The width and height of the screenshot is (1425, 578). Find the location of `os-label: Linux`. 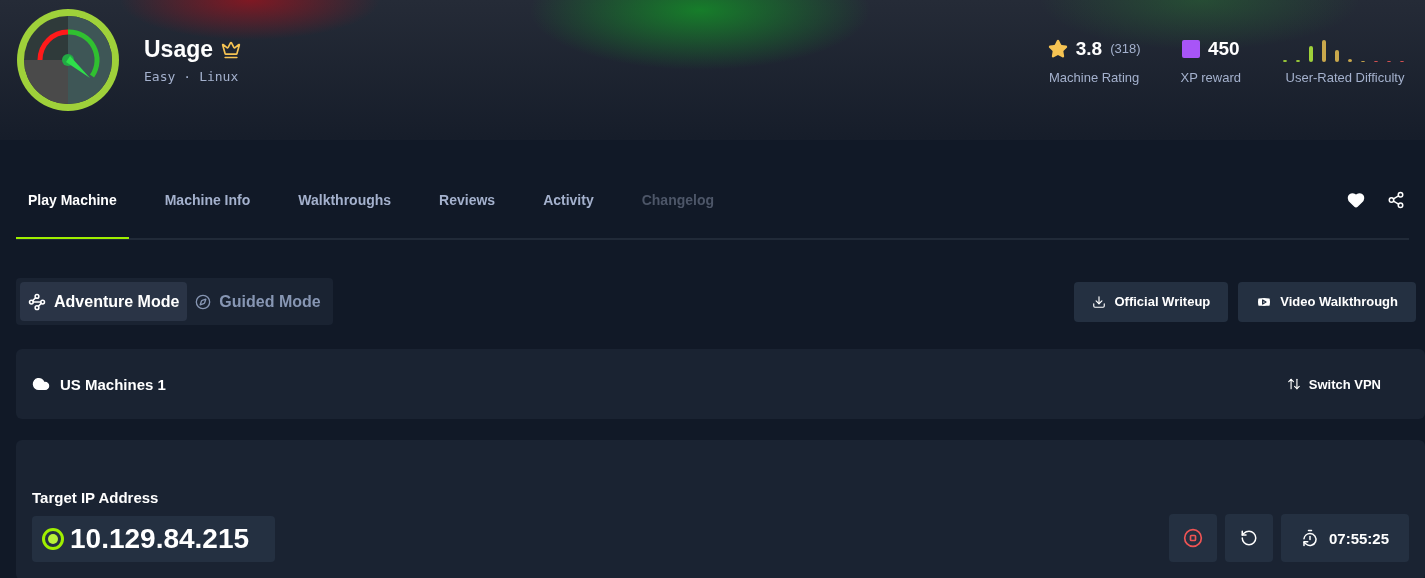

os-label: Linux is located at coordinates (219, 76).